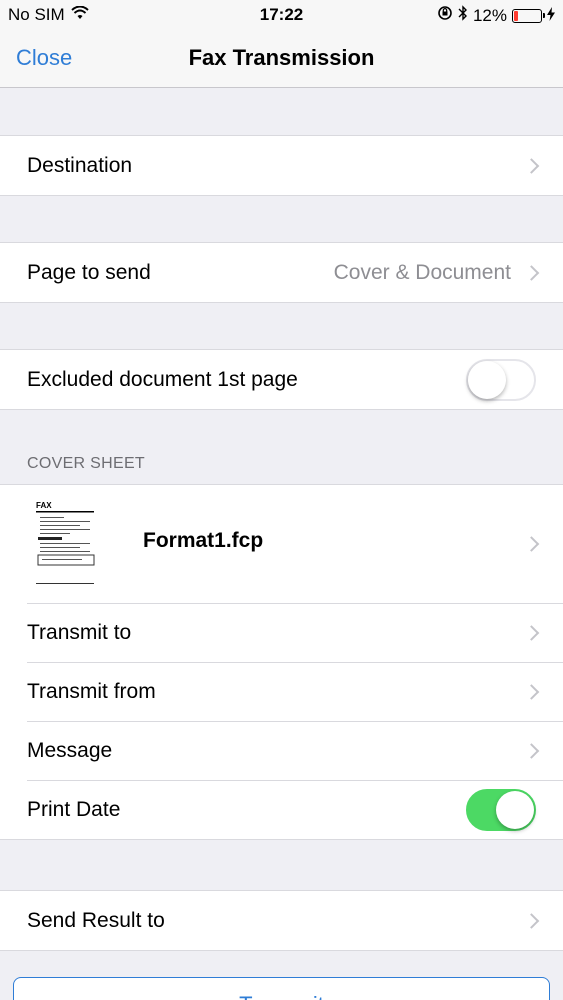  I want to click on excluded-toggle, so click(501, 379).